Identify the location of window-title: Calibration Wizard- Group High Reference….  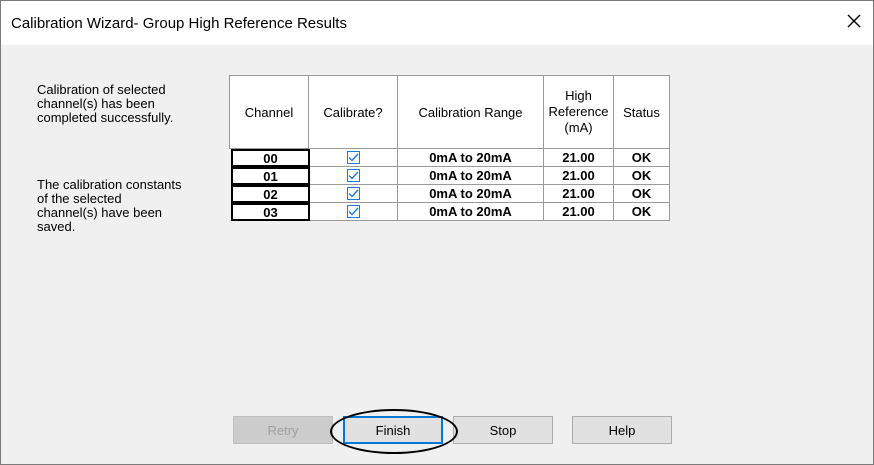
(179, 23).